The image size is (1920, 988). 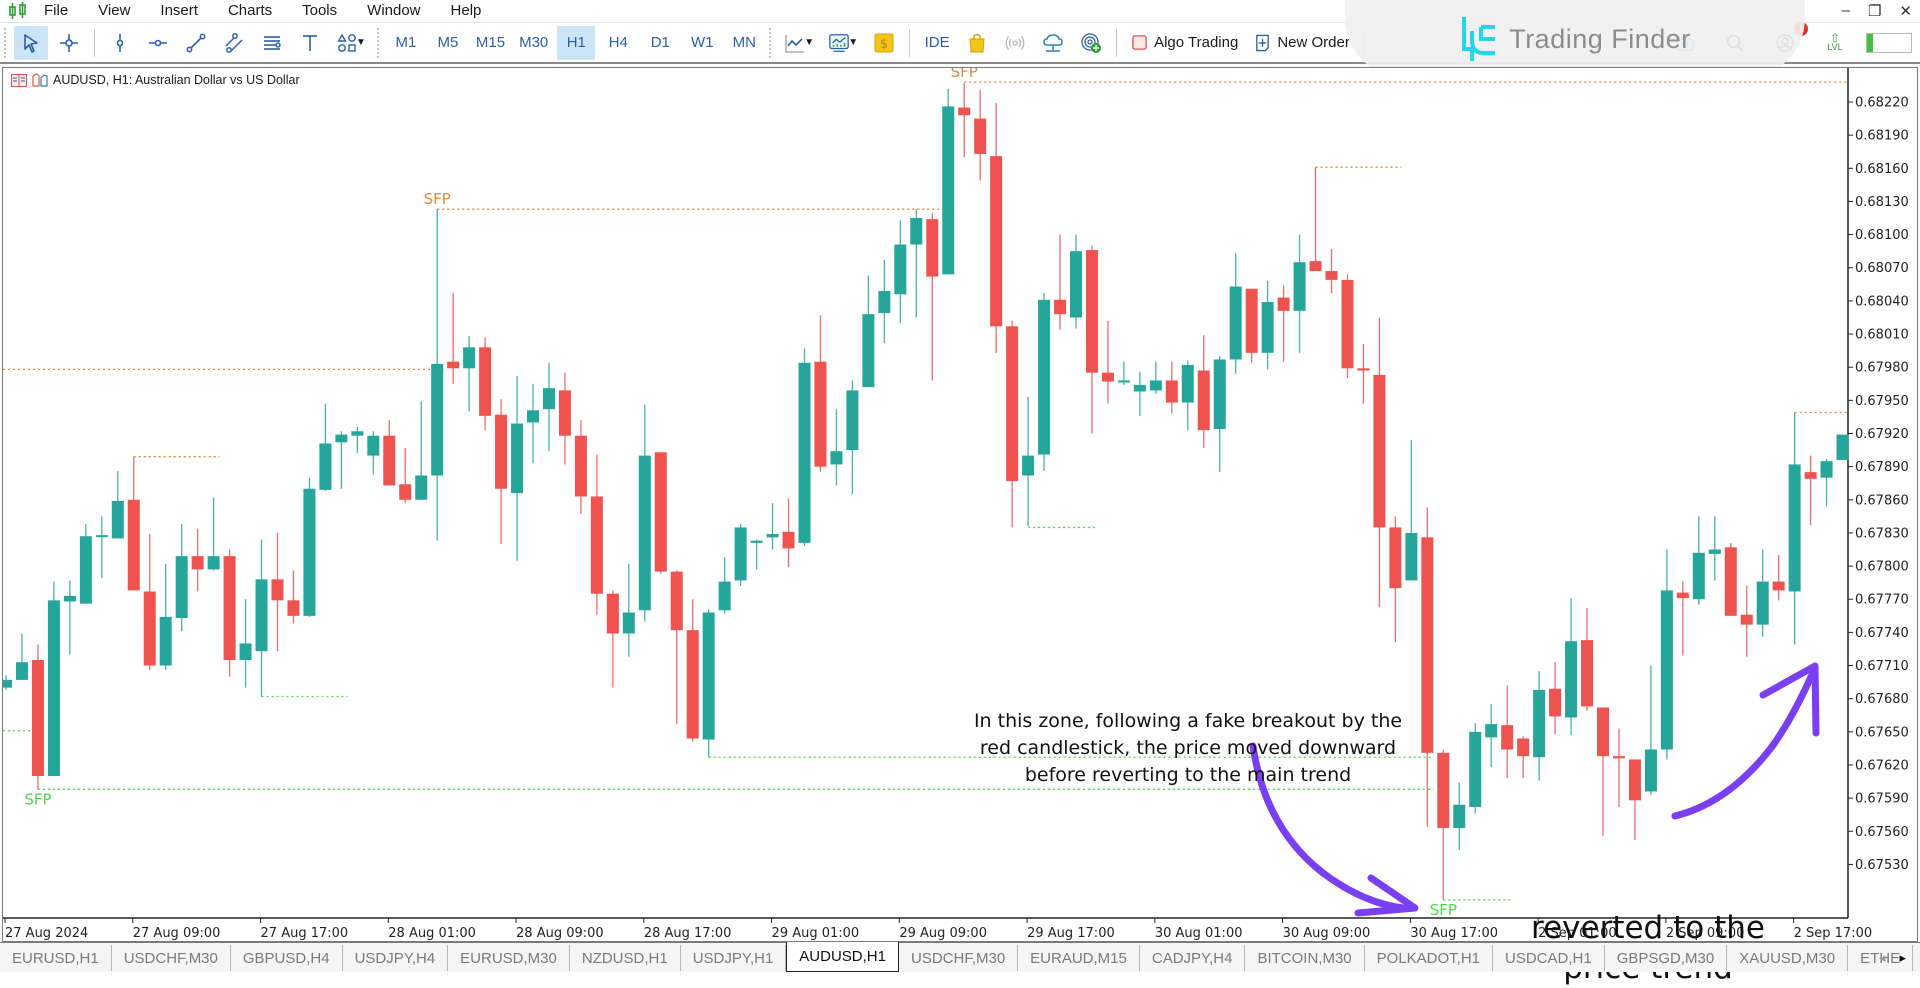 I want to click on tab-euraud-m15: EURAUD,M15, so click(x=1079, y=958).